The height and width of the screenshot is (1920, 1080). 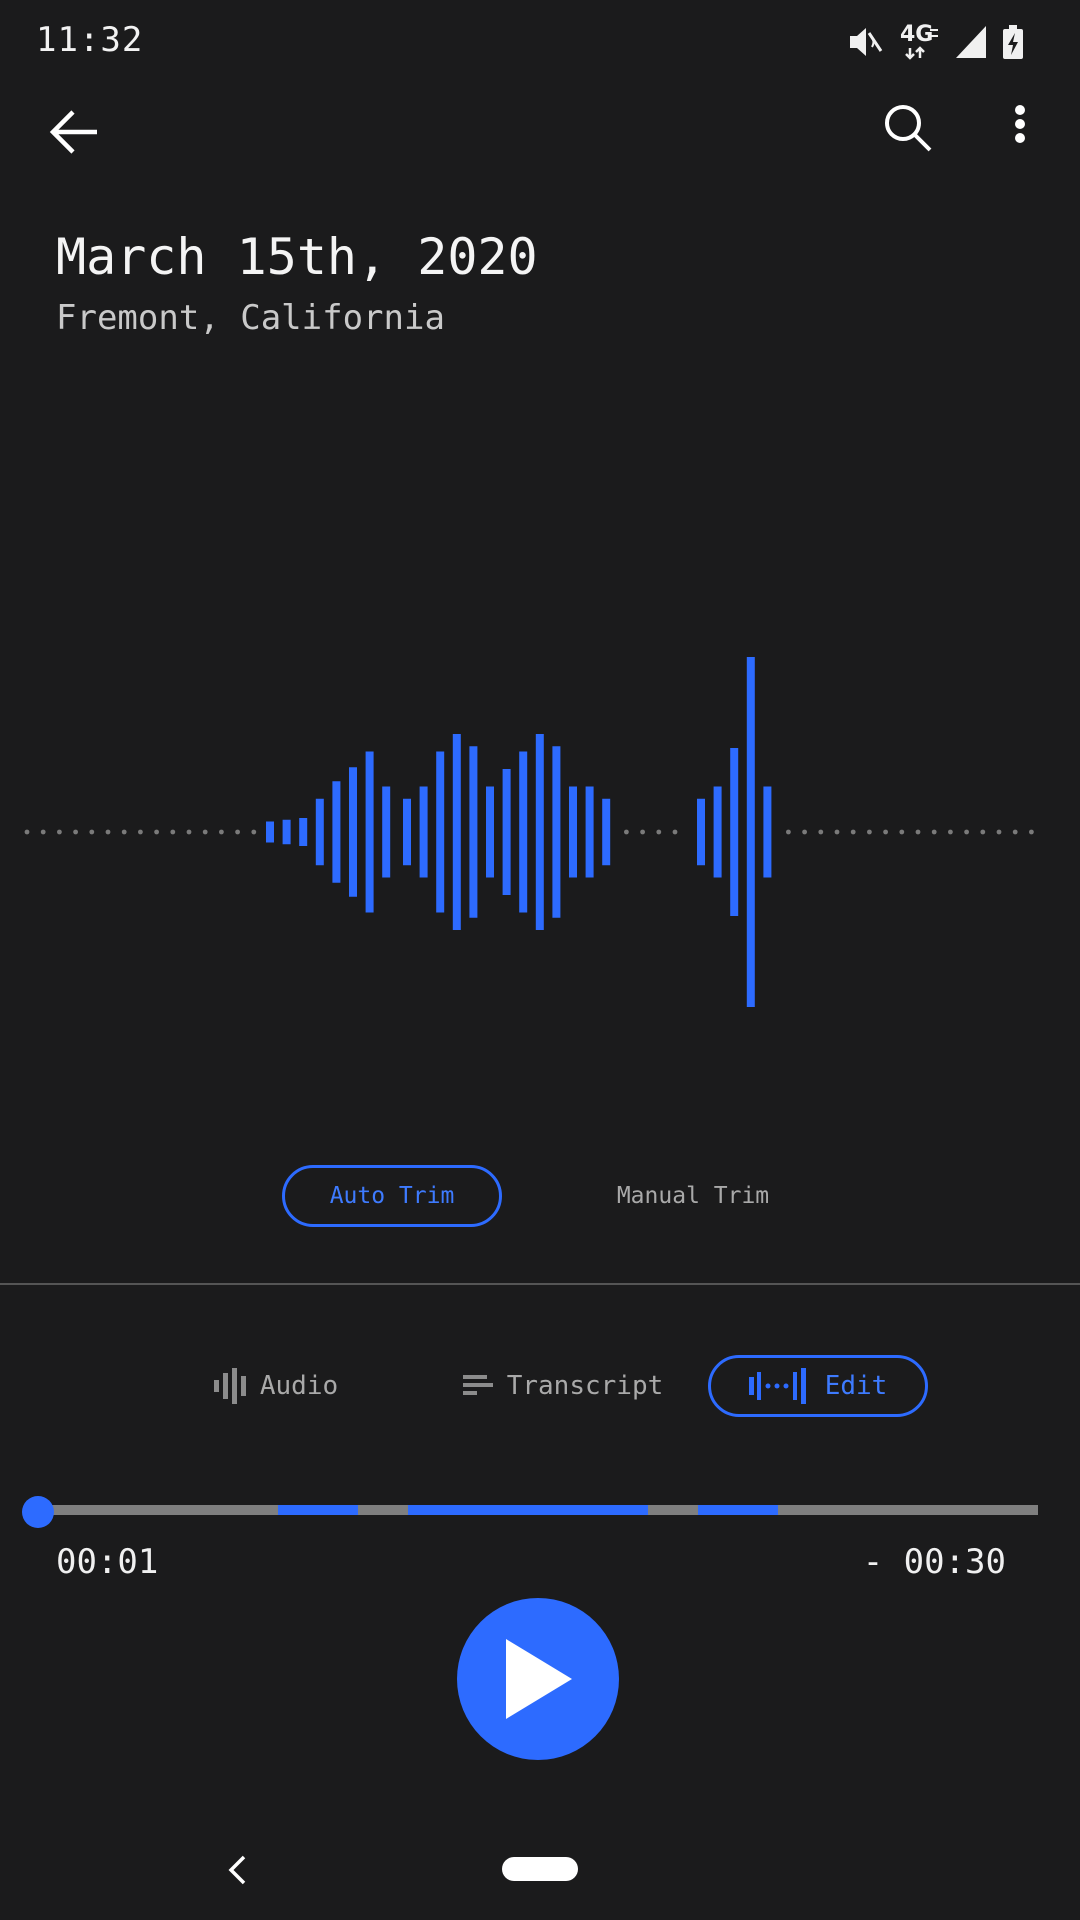 I want to click on recording-title: March 15th, 2020, so click(x=297, y=257).